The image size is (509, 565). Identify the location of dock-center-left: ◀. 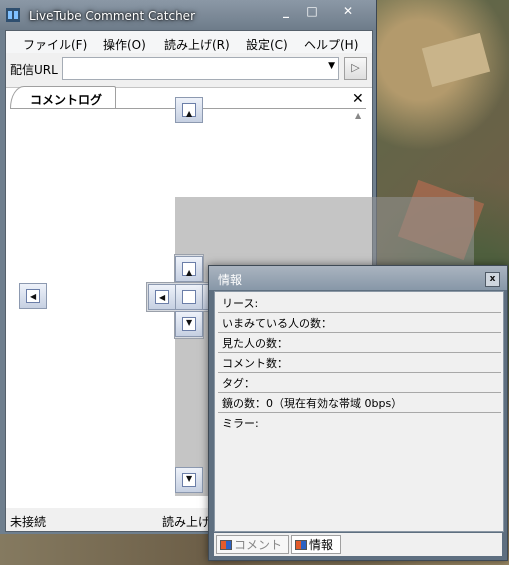
(162, 297).